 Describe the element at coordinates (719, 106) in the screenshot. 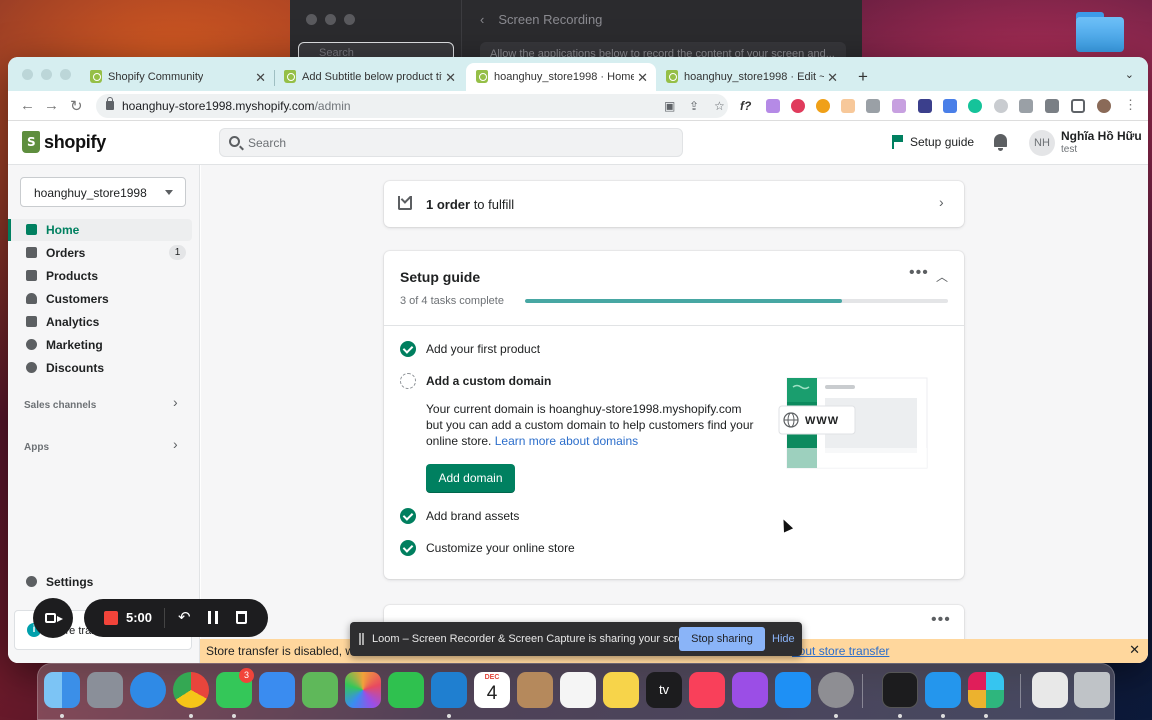

I see `bookmark-star-icon: ☆` at that location.